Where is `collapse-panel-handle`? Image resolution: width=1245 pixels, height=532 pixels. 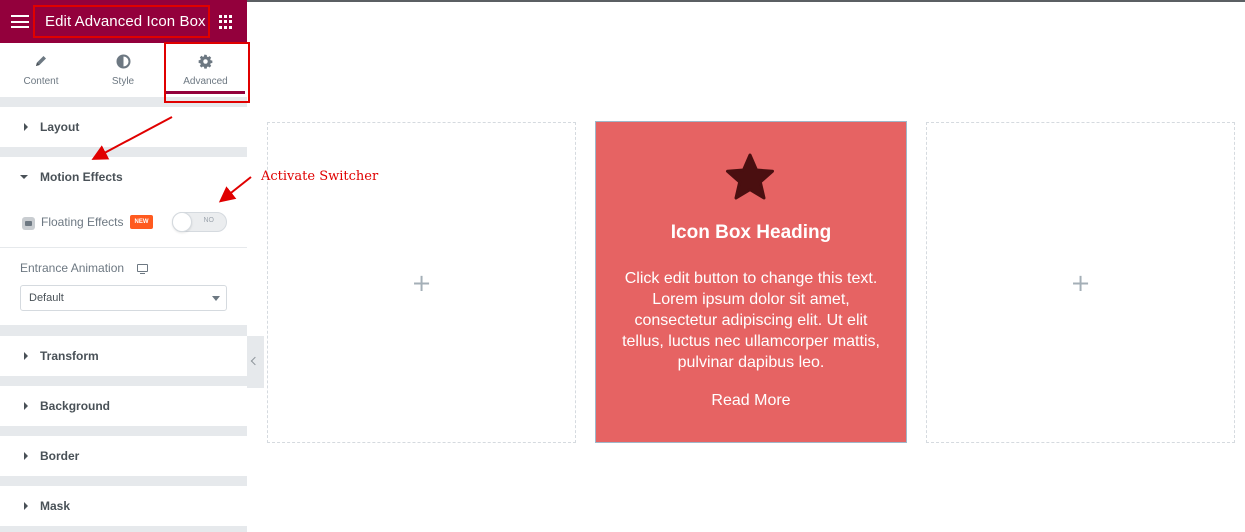 collapse-panel-handle is located at coordinates (255, 362).